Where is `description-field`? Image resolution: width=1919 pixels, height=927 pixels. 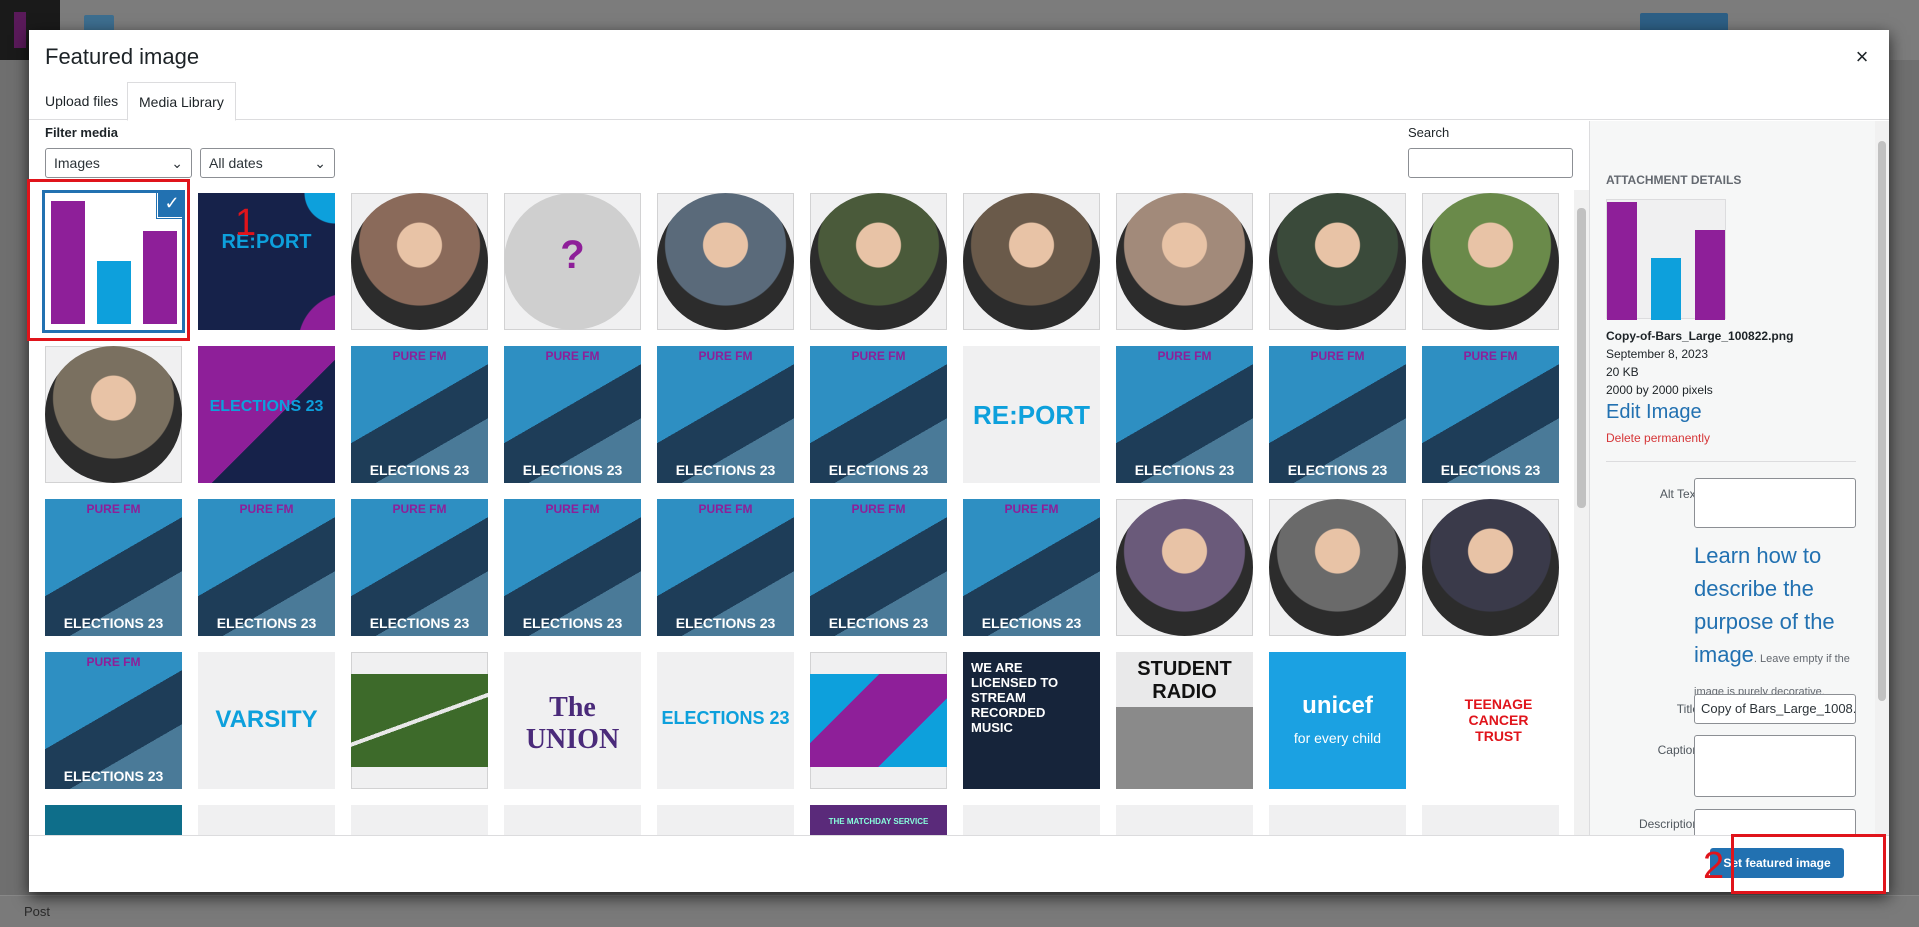
description-field is located at coordinates (1775, 822).